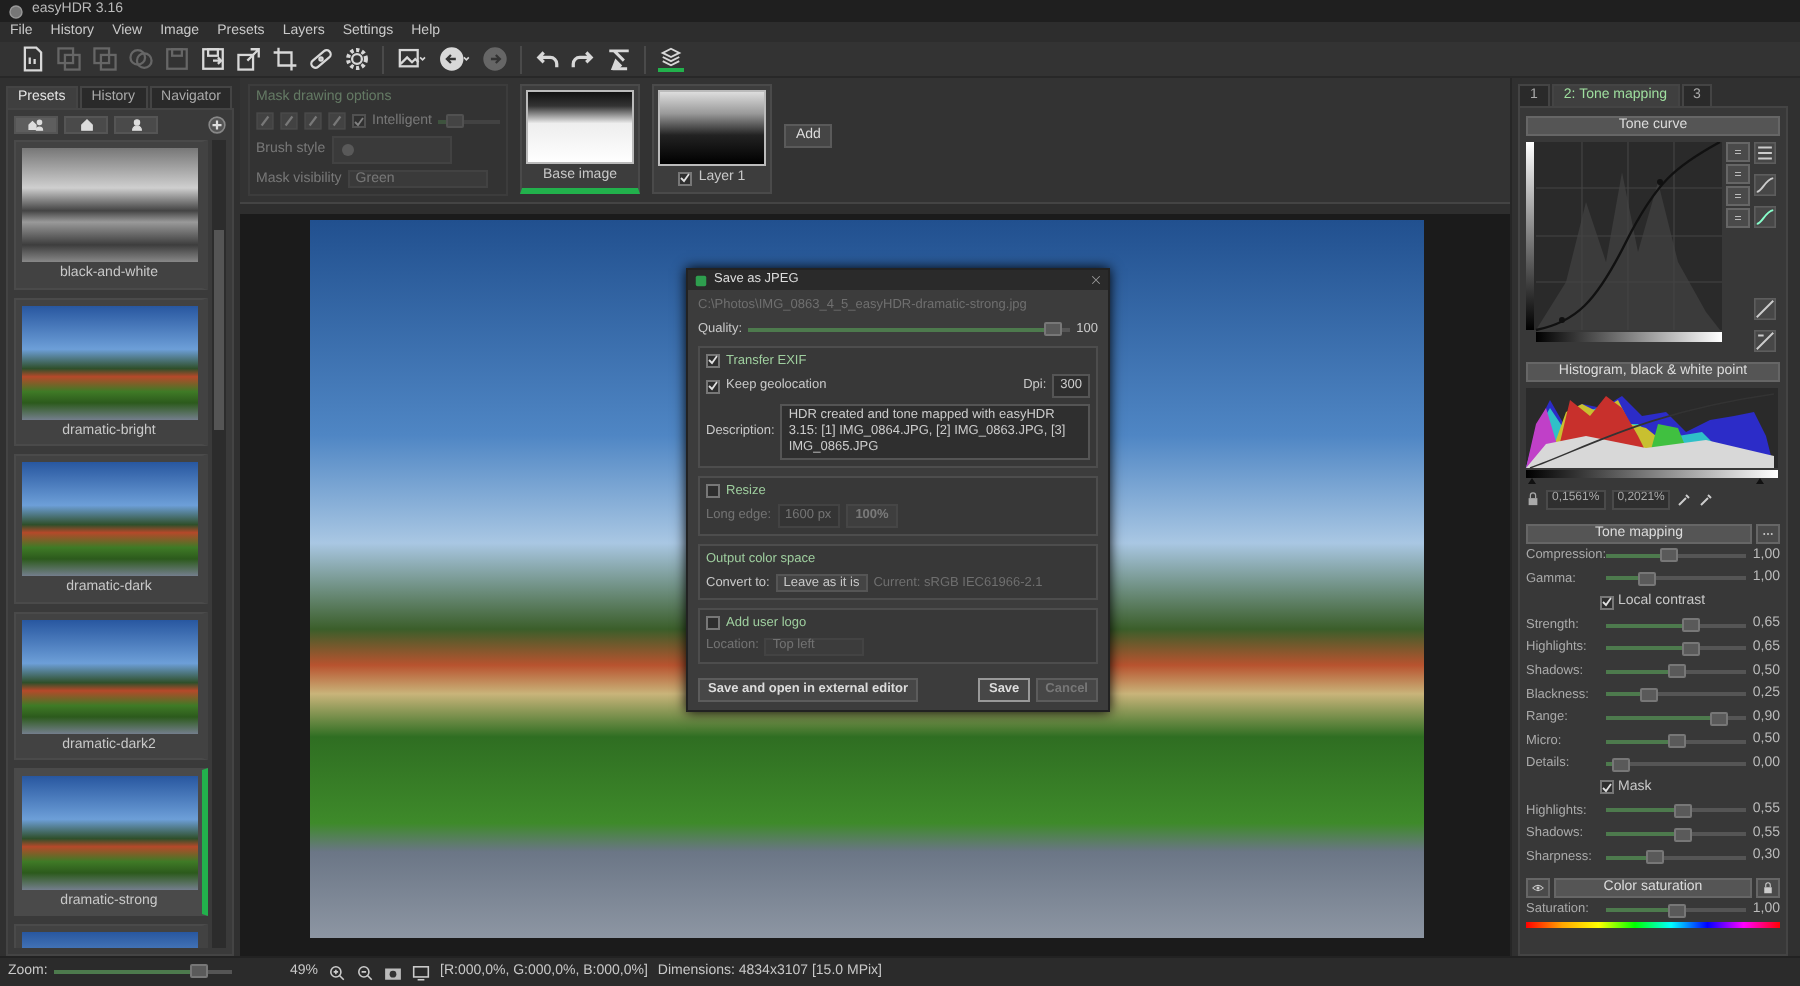  I want to click on layers-icon, so click(671, 59).